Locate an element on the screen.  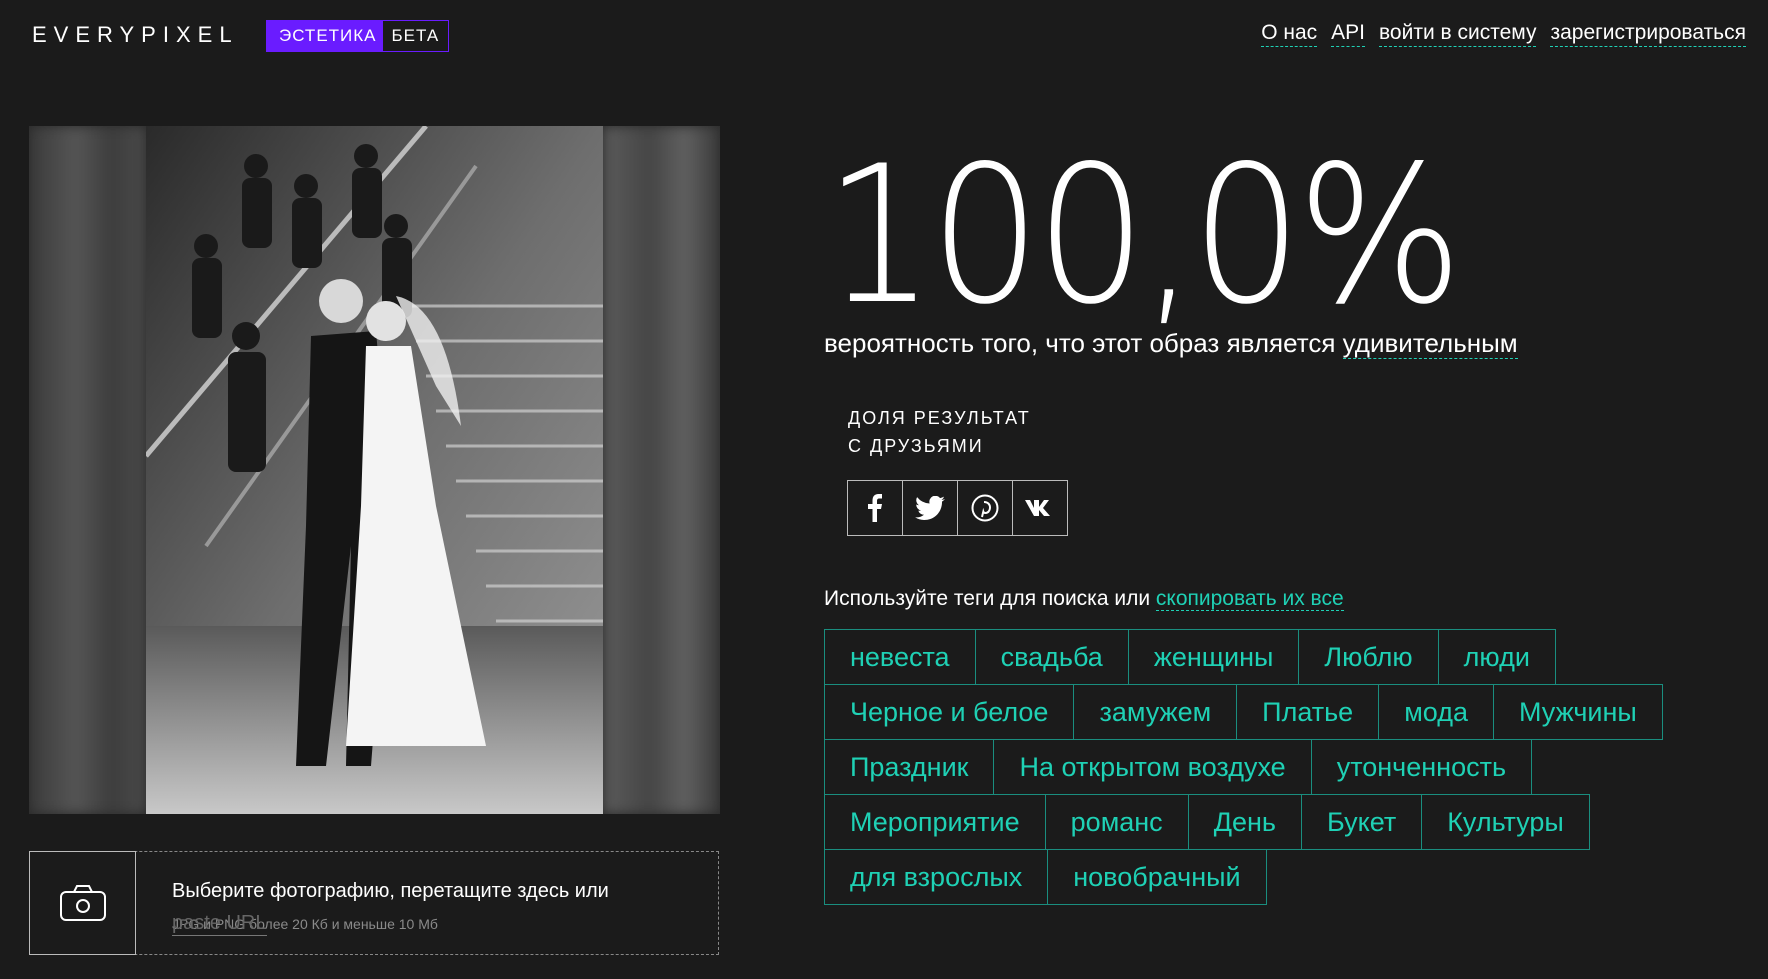
social-share-buttons is located at coordinates (957, 508).